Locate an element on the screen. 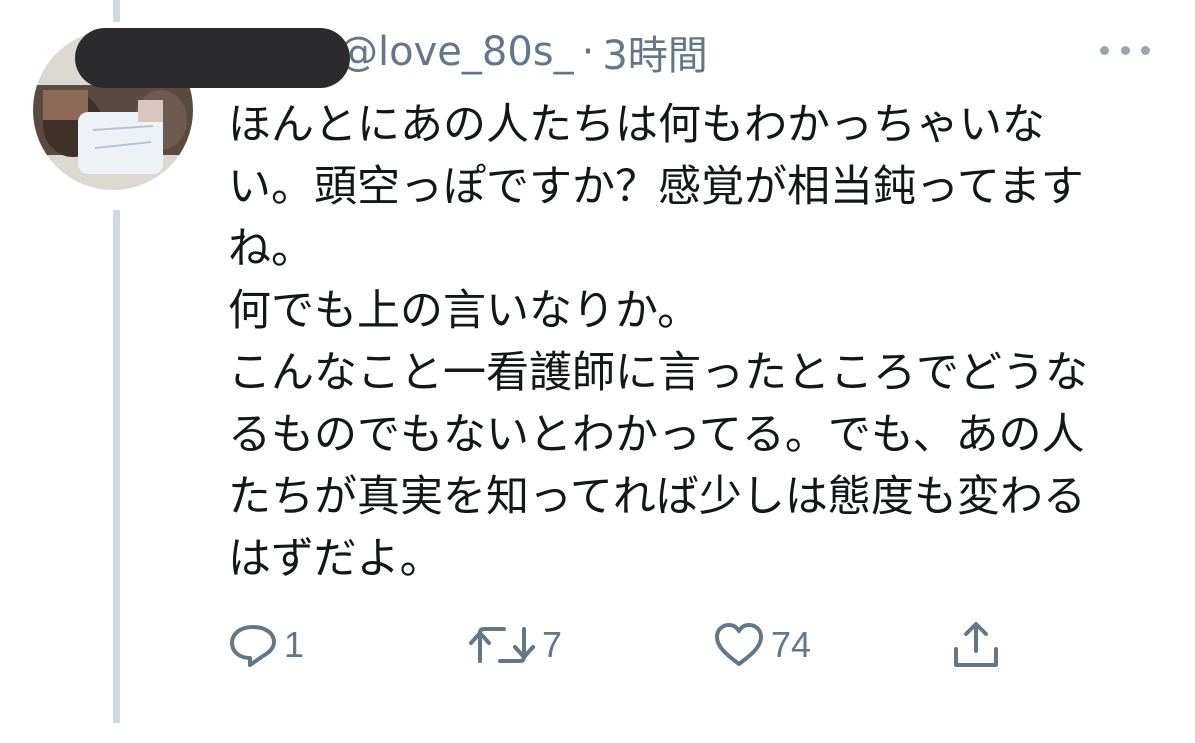  user-handle: @love_80s_ is located at coordinates (456, 52).